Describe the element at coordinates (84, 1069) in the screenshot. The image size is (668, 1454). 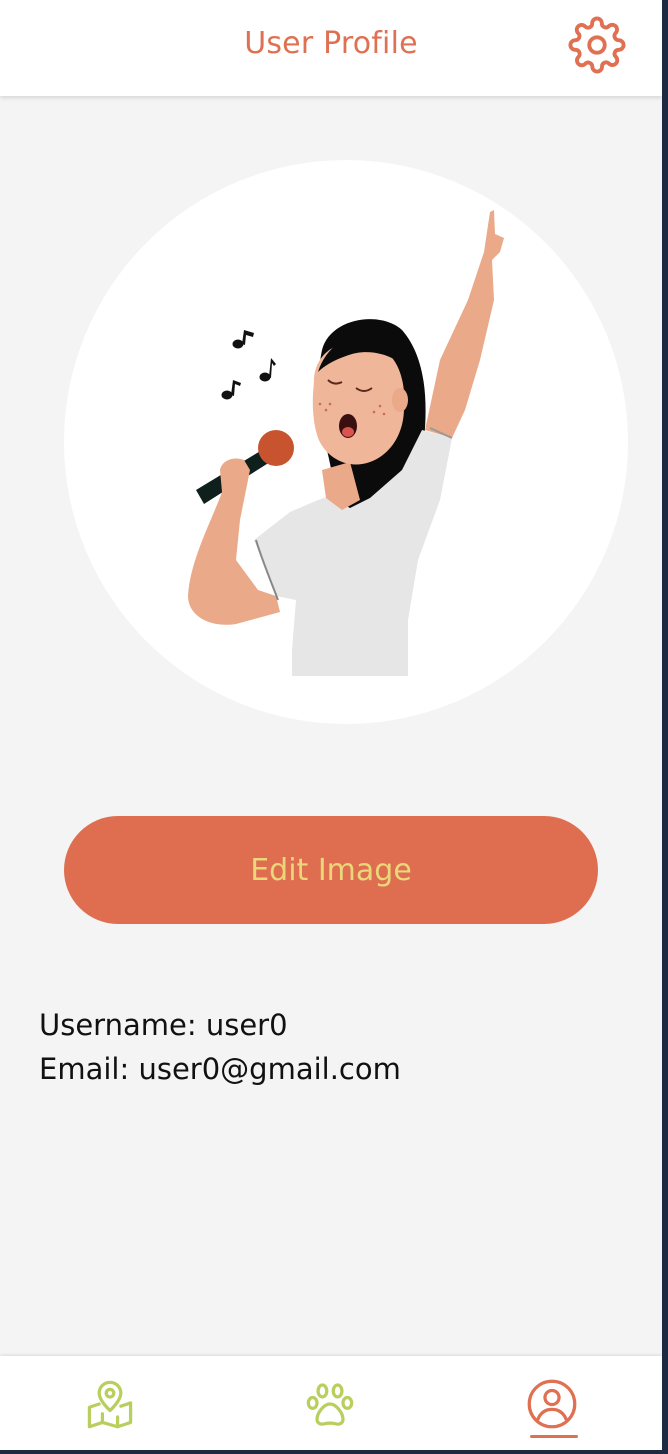
I see `email-label: Email:` at that location.